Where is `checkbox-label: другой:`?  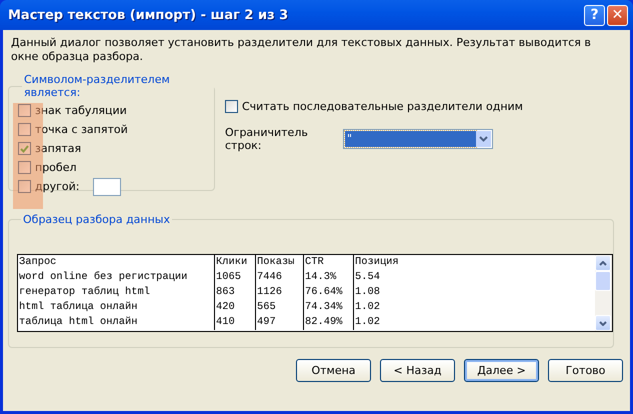 checkbox-label: другой: is located at coordinates (57, 186).